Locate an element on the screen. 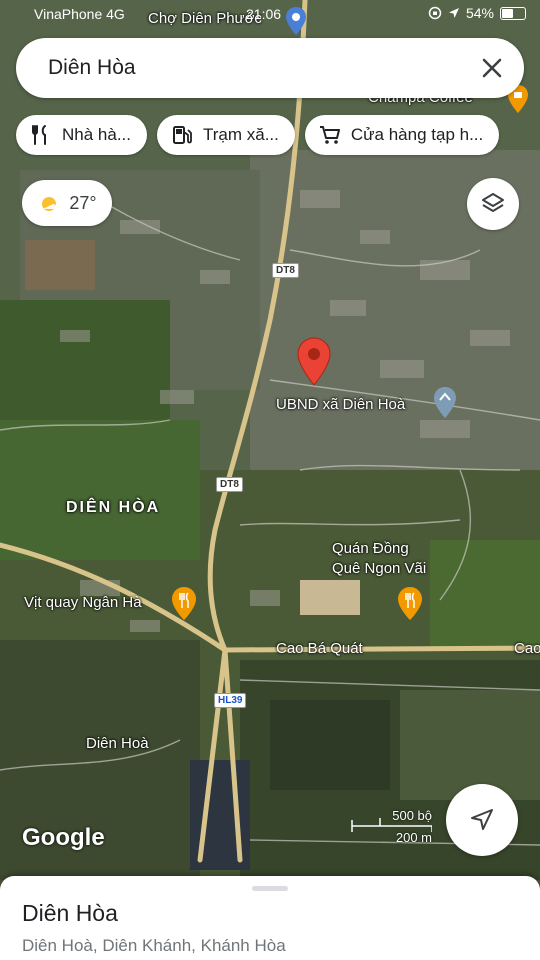  place-sheet: Diên Hòa Diên Hoà, Diên Khánh, Khánh Hòa is located at coordinates (270, 918).